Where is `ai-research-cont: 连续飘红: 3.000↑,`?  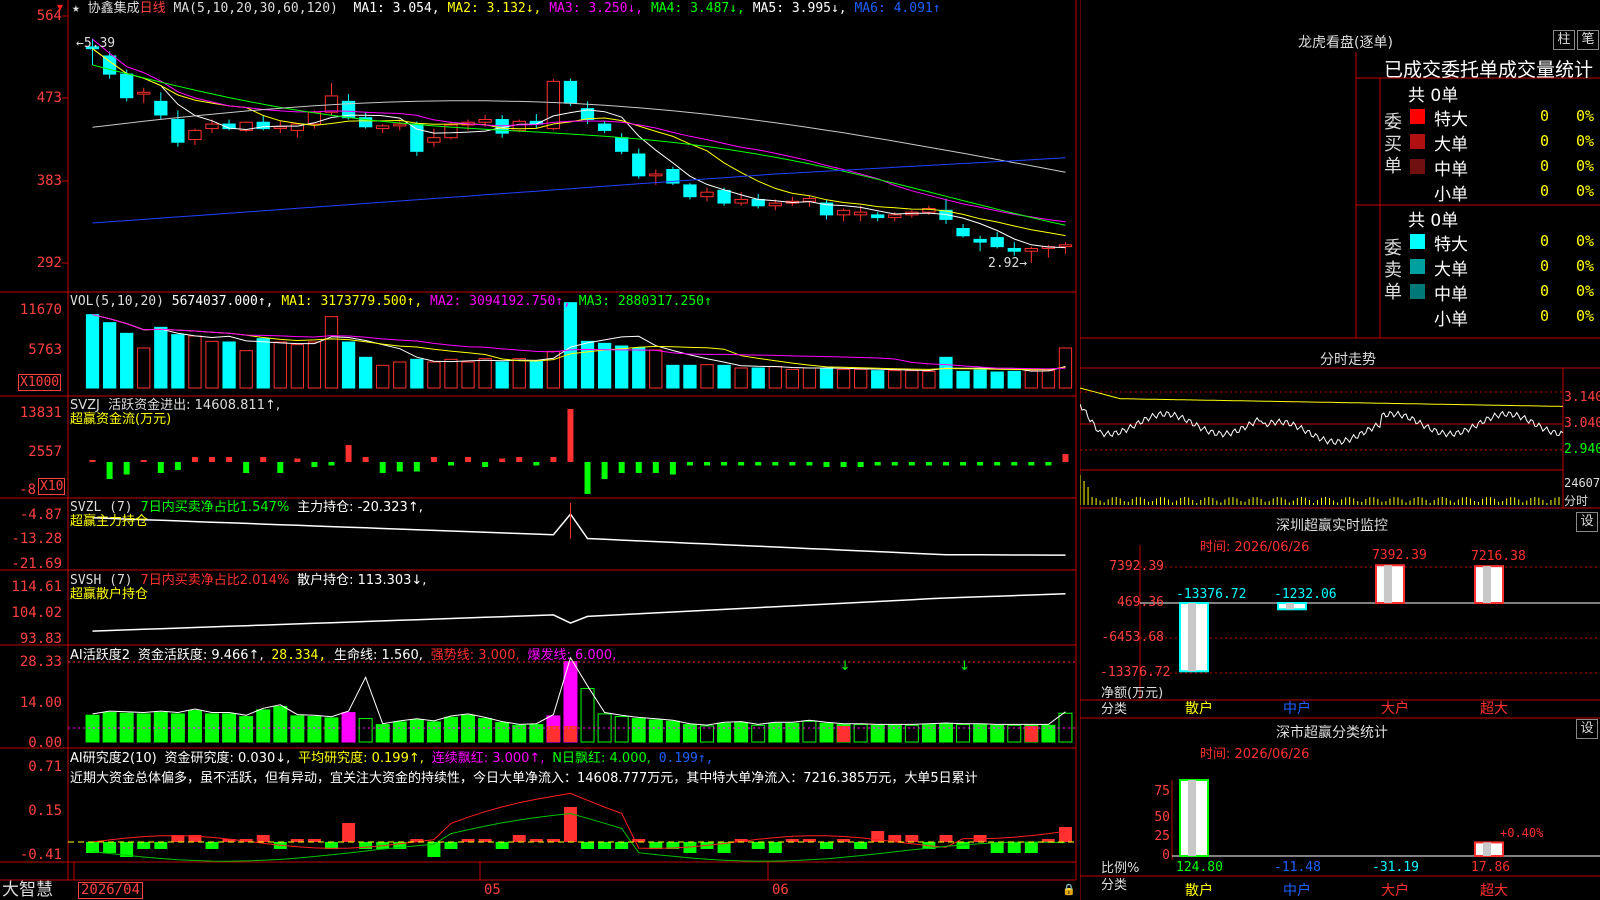
ai-research-cont: 连续飘红: 3.000↑, is located at coordinates (488, 758).